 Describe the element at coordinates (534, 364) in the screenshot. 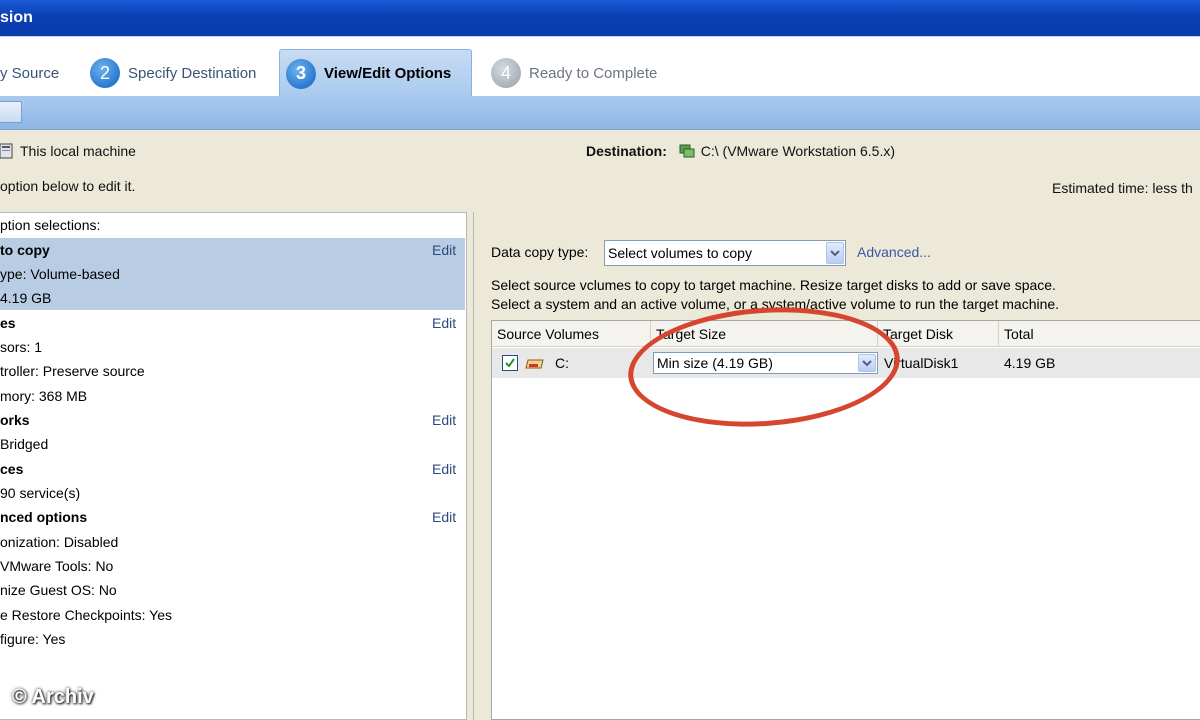

I see `drive-icon` at that location.